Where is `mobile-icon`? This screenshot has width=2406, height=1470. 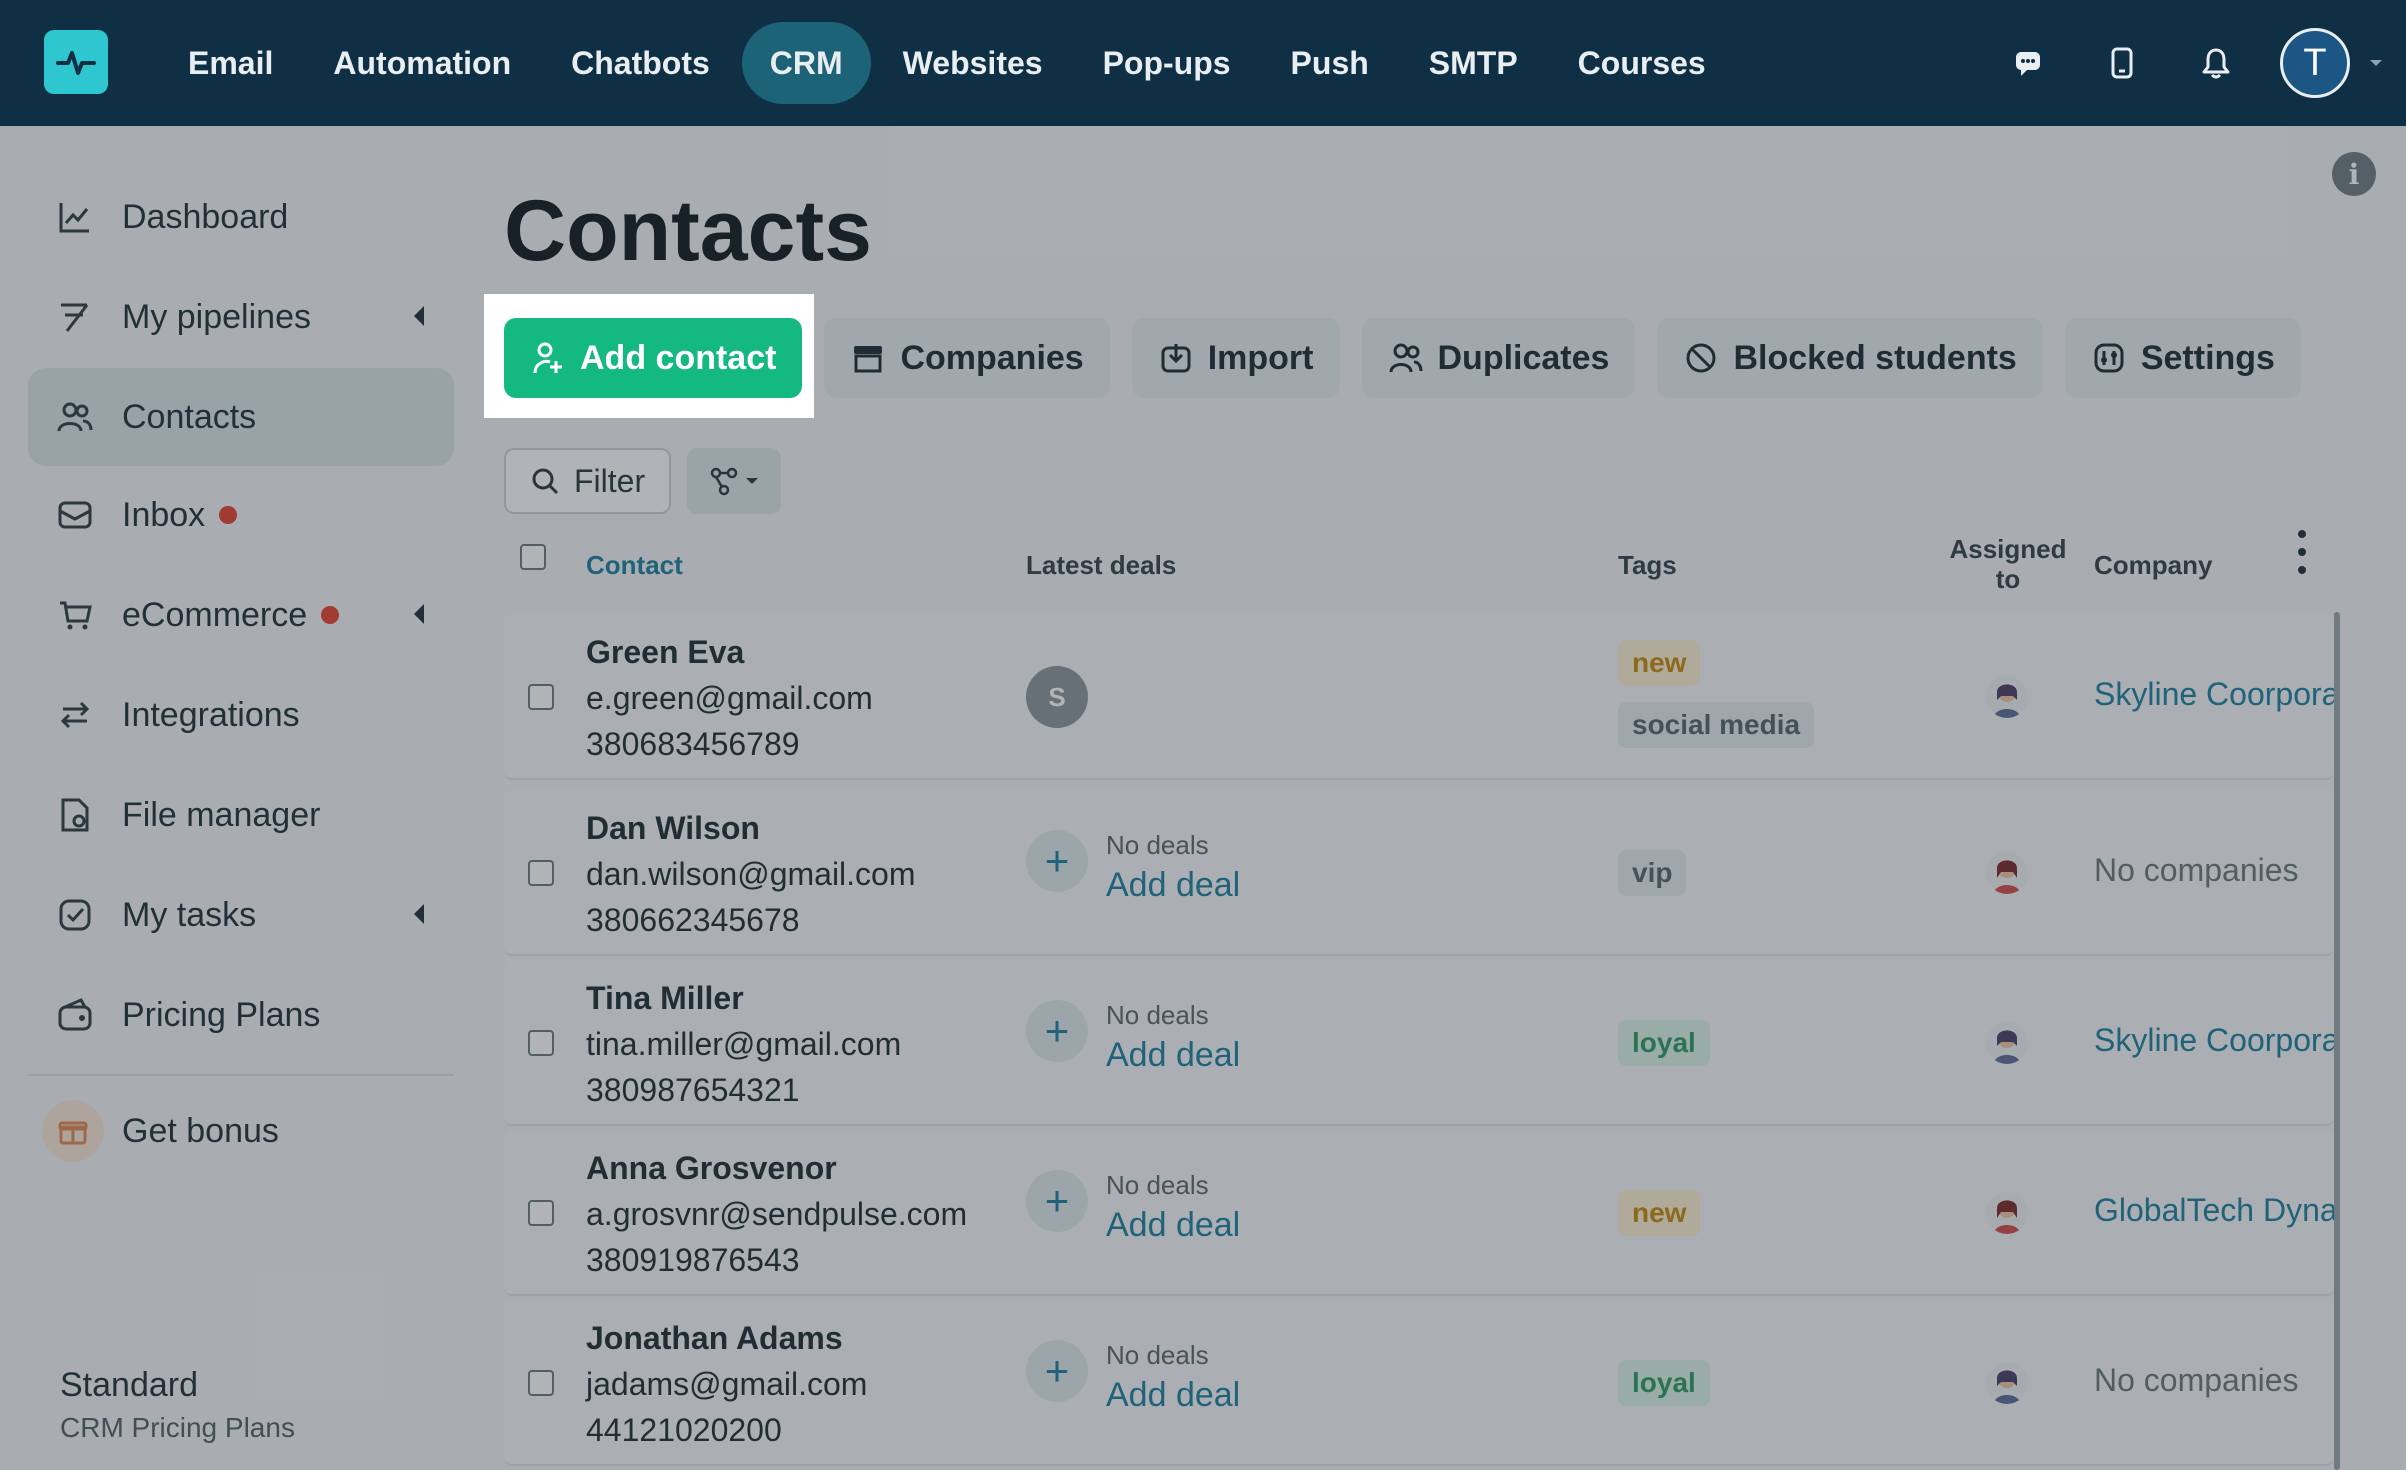
mobile-icon is located at coordinates (2122, 63).